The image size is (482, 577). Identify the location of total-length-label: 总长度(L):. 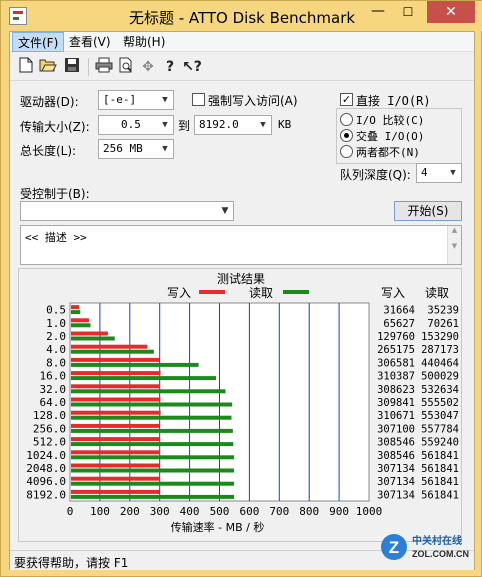
(48, 151).